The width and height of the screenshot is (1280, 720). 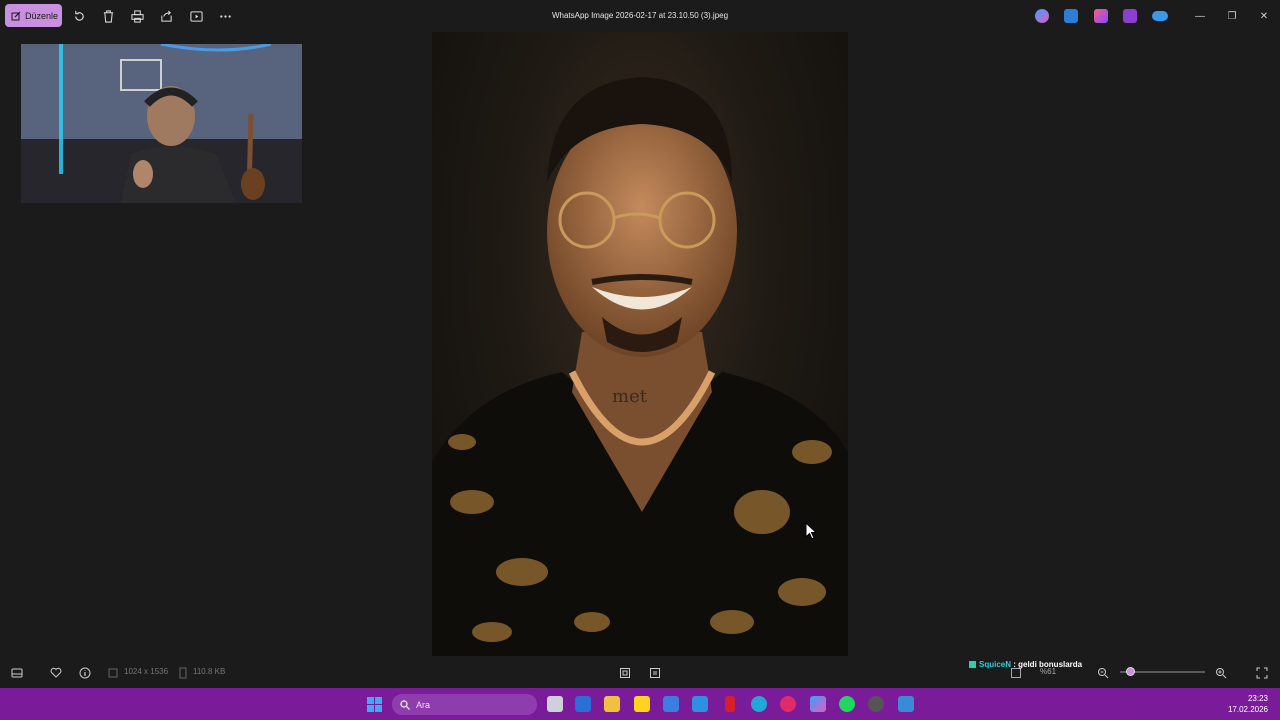 I want to click on editor-icon, so click(x=1130, y=16).